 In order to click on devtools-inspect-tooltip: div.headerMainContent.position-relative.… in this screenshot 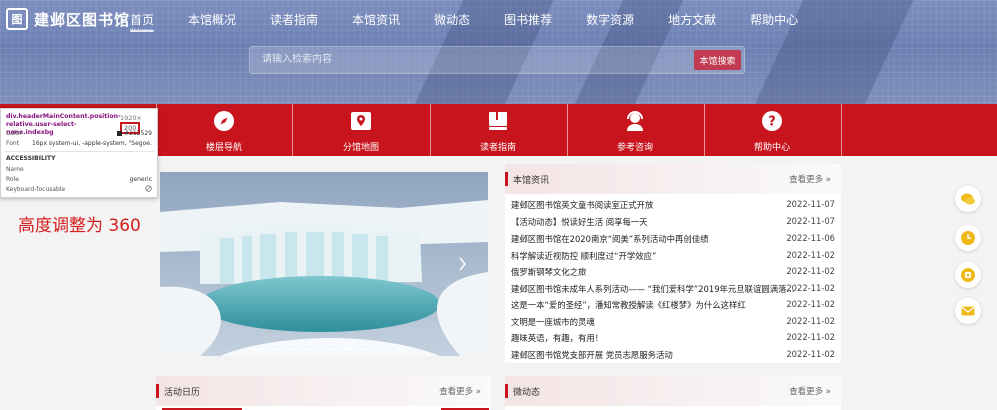, I will do `click(79, 153)`.